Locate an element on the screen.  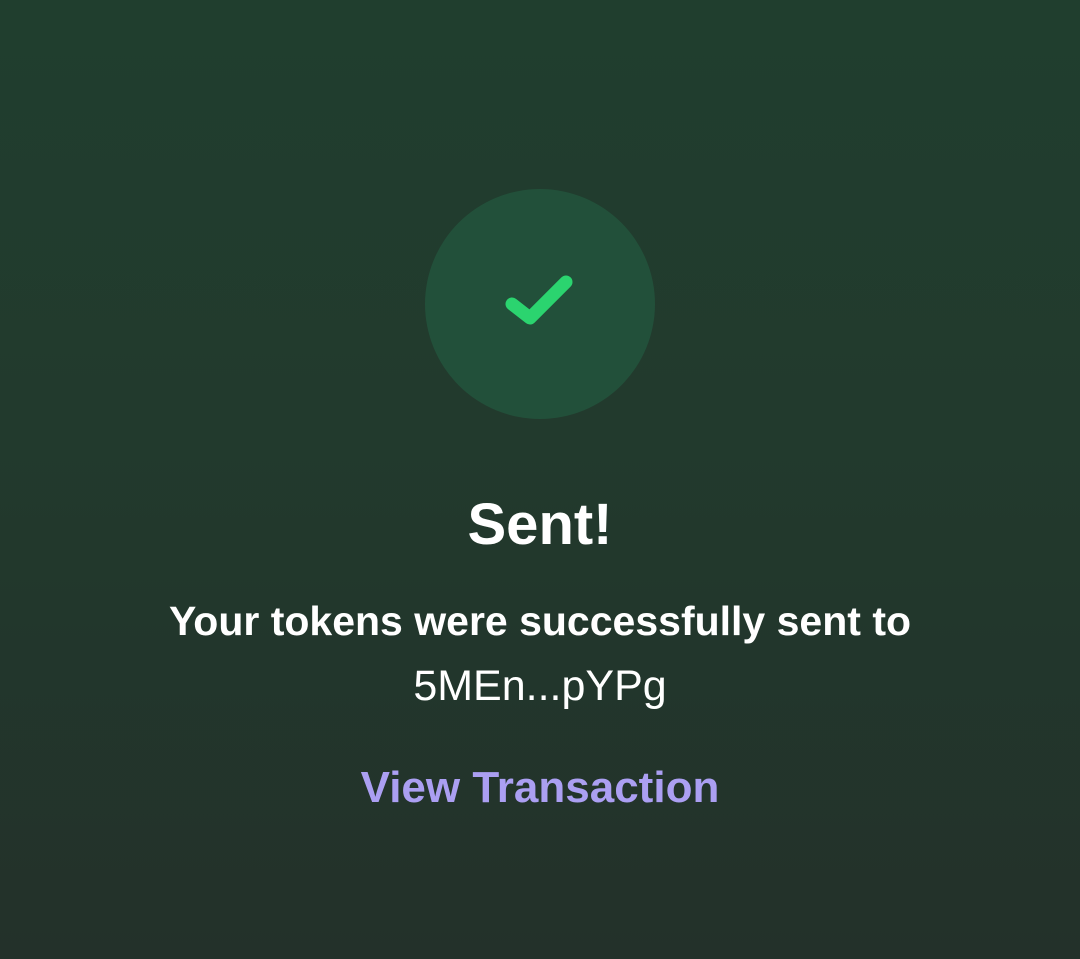
success-title: Sent! is located at coordinates (540, 524).